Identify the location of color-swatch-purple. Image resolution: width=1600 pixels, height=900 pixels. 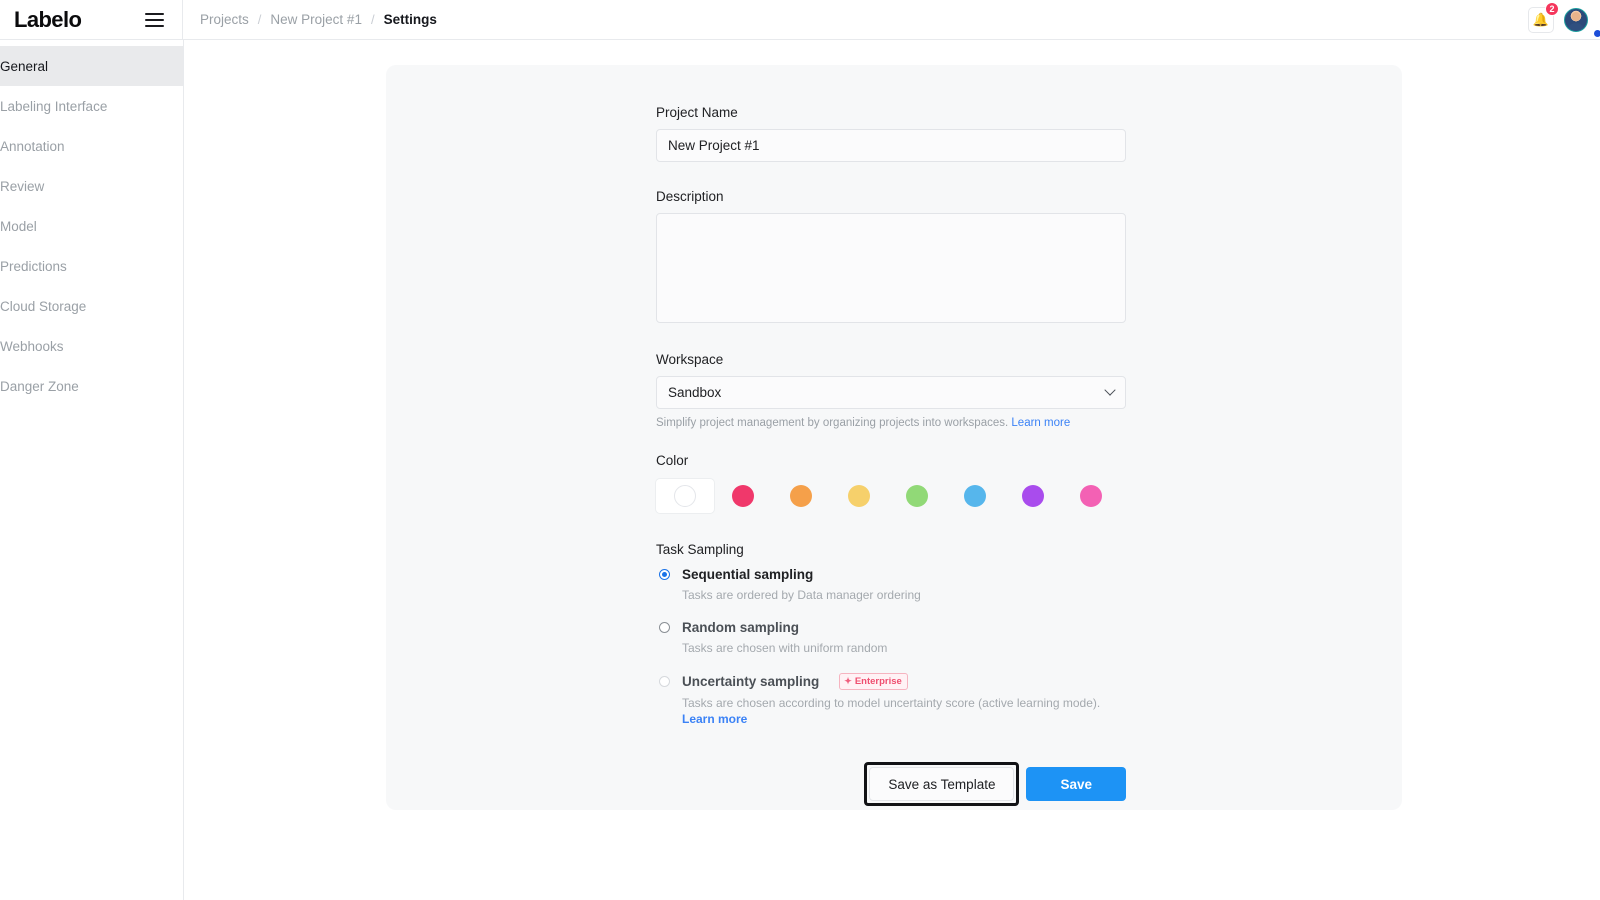
(1033, 496).